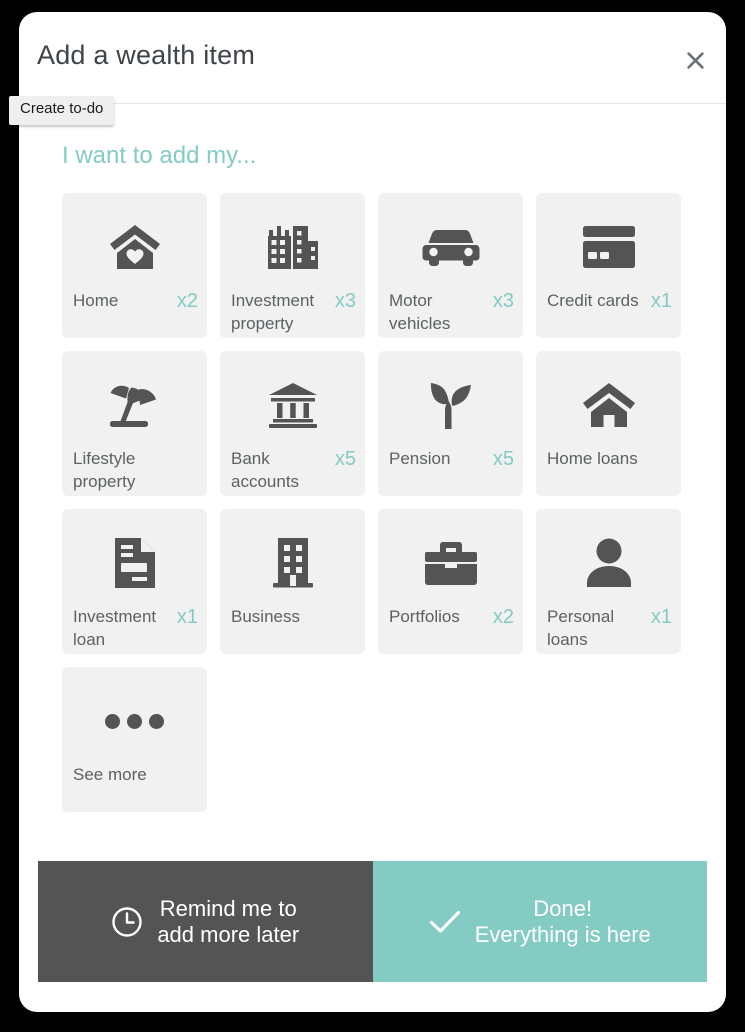 The width and height of the screenshot is (745, 1032). I want to click on card-footer: Investment loan x1, so click(135, 628).